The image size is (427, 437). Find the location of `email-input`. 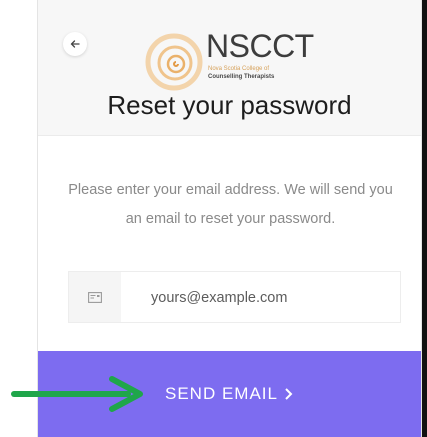

email-input is located at coordinates (271, 298).